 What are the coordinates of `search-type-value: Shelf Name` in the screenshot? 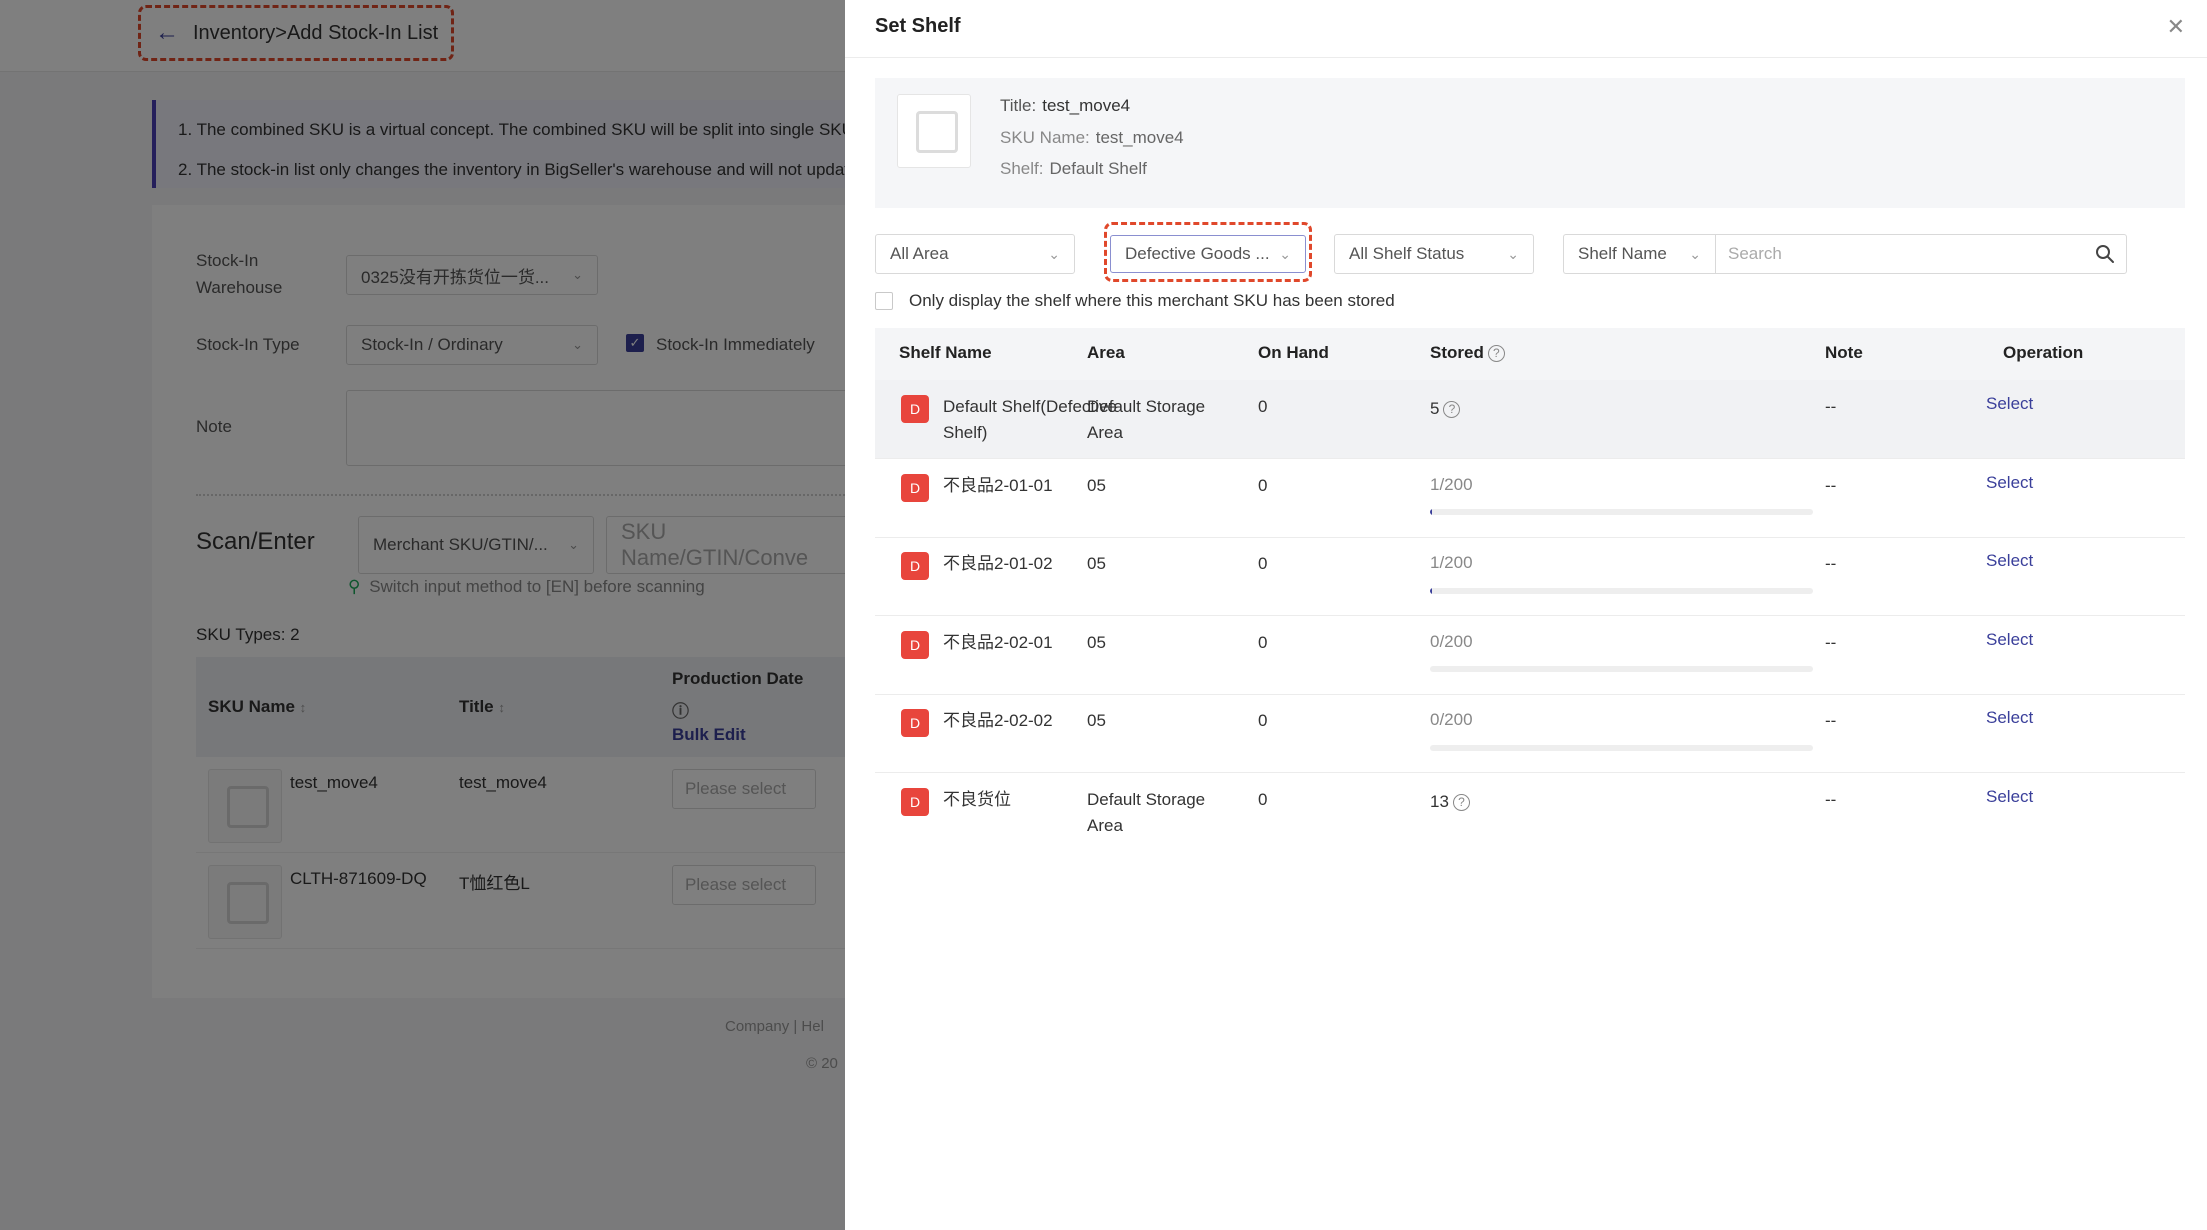 It's located at (1622, 253).